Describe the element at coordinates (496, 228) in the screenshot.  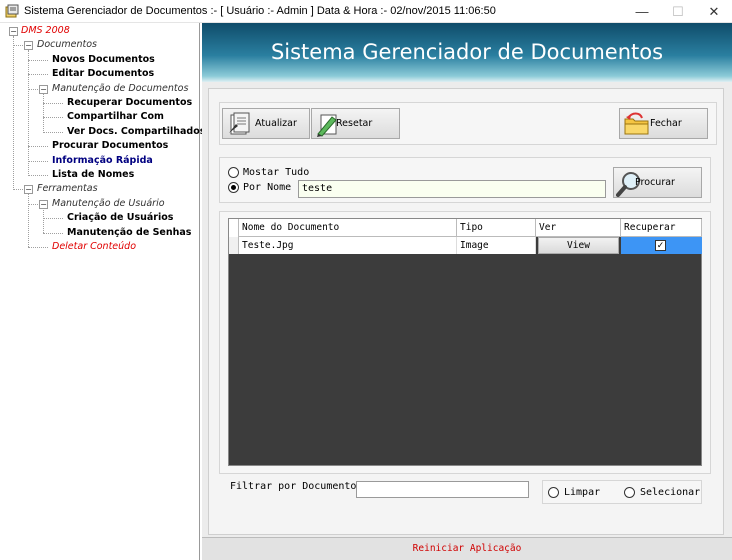
I see `column-header-tipo: Tipo` at that location.